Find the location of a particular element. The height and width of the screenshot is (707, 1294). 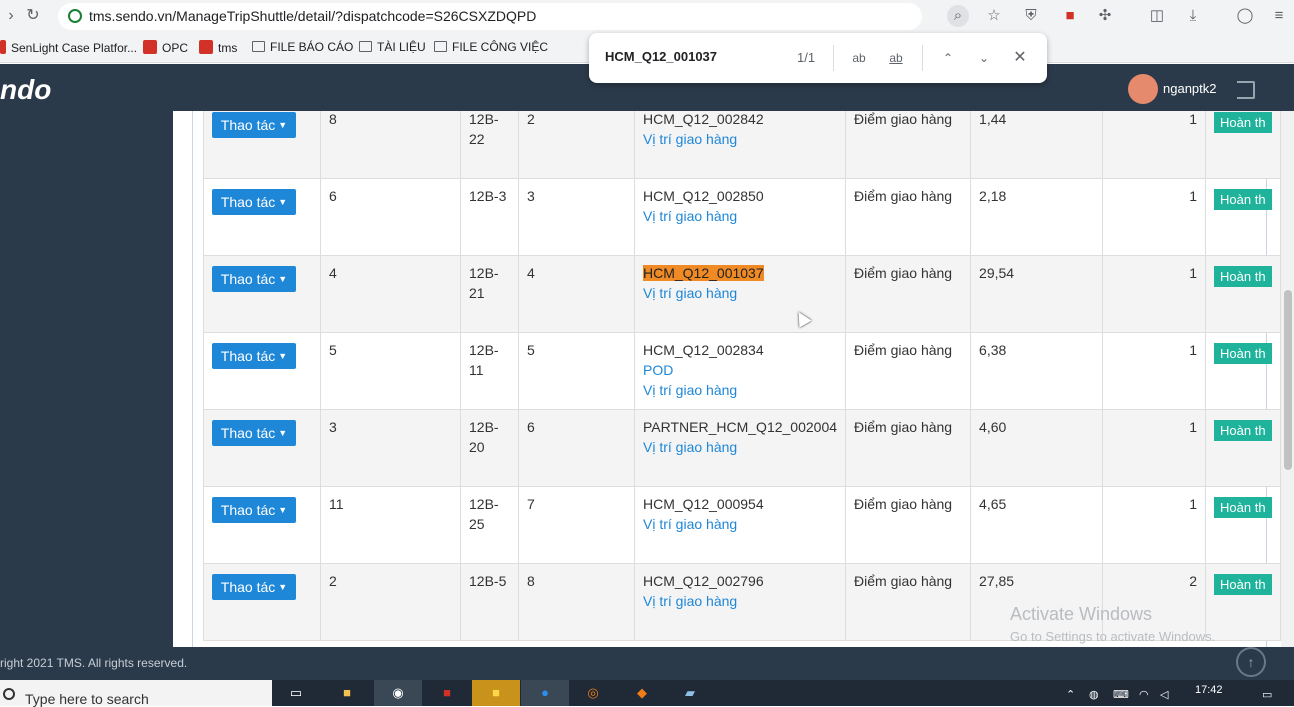

bookmark-file-bao-cao: FILE BÁO CÁO is located at coordinates (302, 47).